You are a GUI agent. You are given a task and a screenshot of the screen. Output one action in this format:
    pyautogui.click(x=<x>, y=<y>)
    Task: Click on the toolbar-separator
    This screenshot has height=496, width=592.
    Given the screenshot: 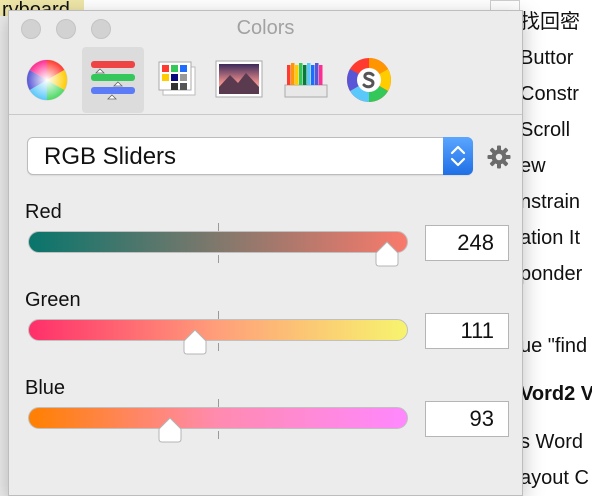 What is the action you would take?
    pyautogui.click(x=265, y=114)
    